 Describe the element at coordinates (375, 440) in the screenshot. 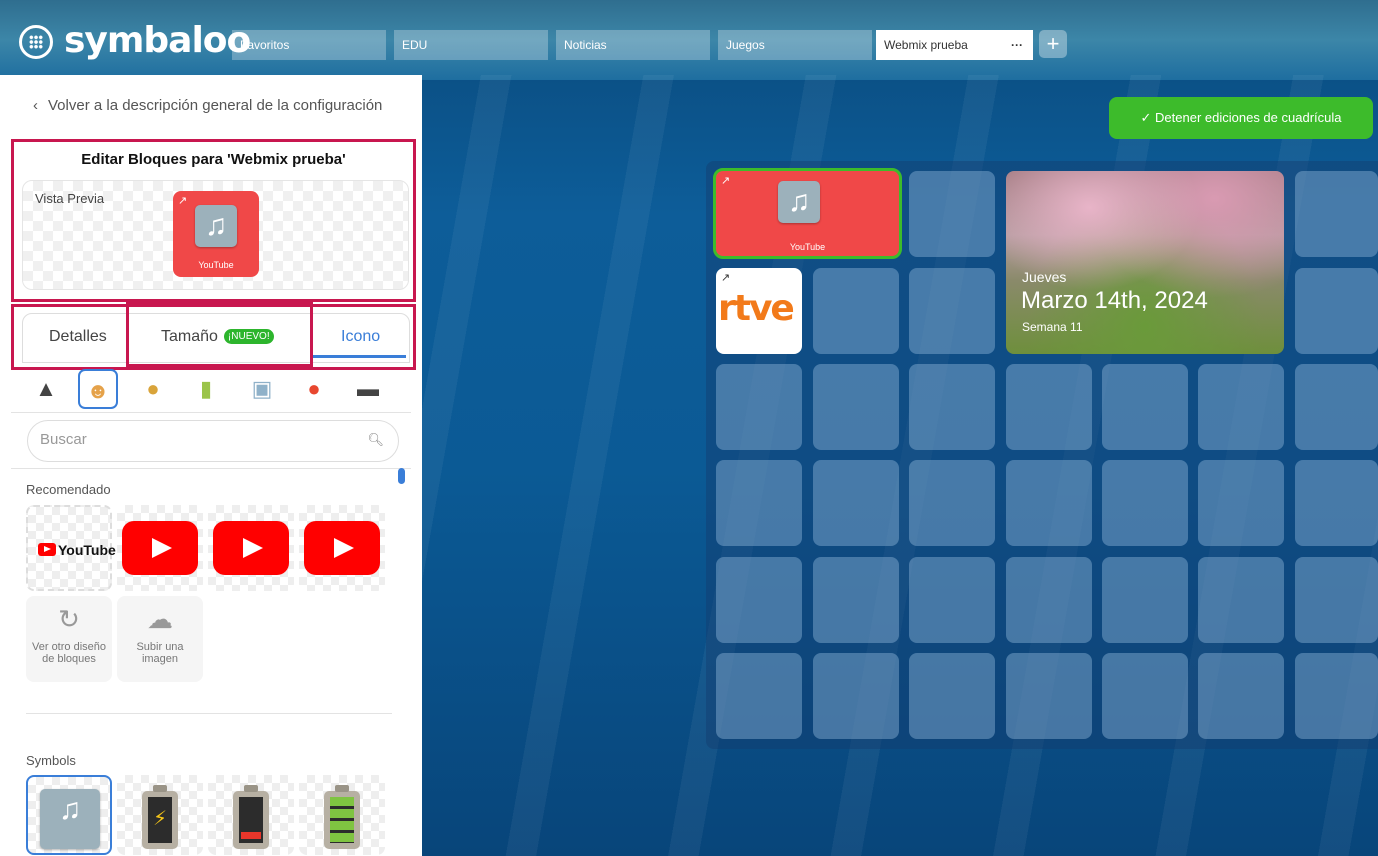

I see `search-icon: 🔍︎` at that location.